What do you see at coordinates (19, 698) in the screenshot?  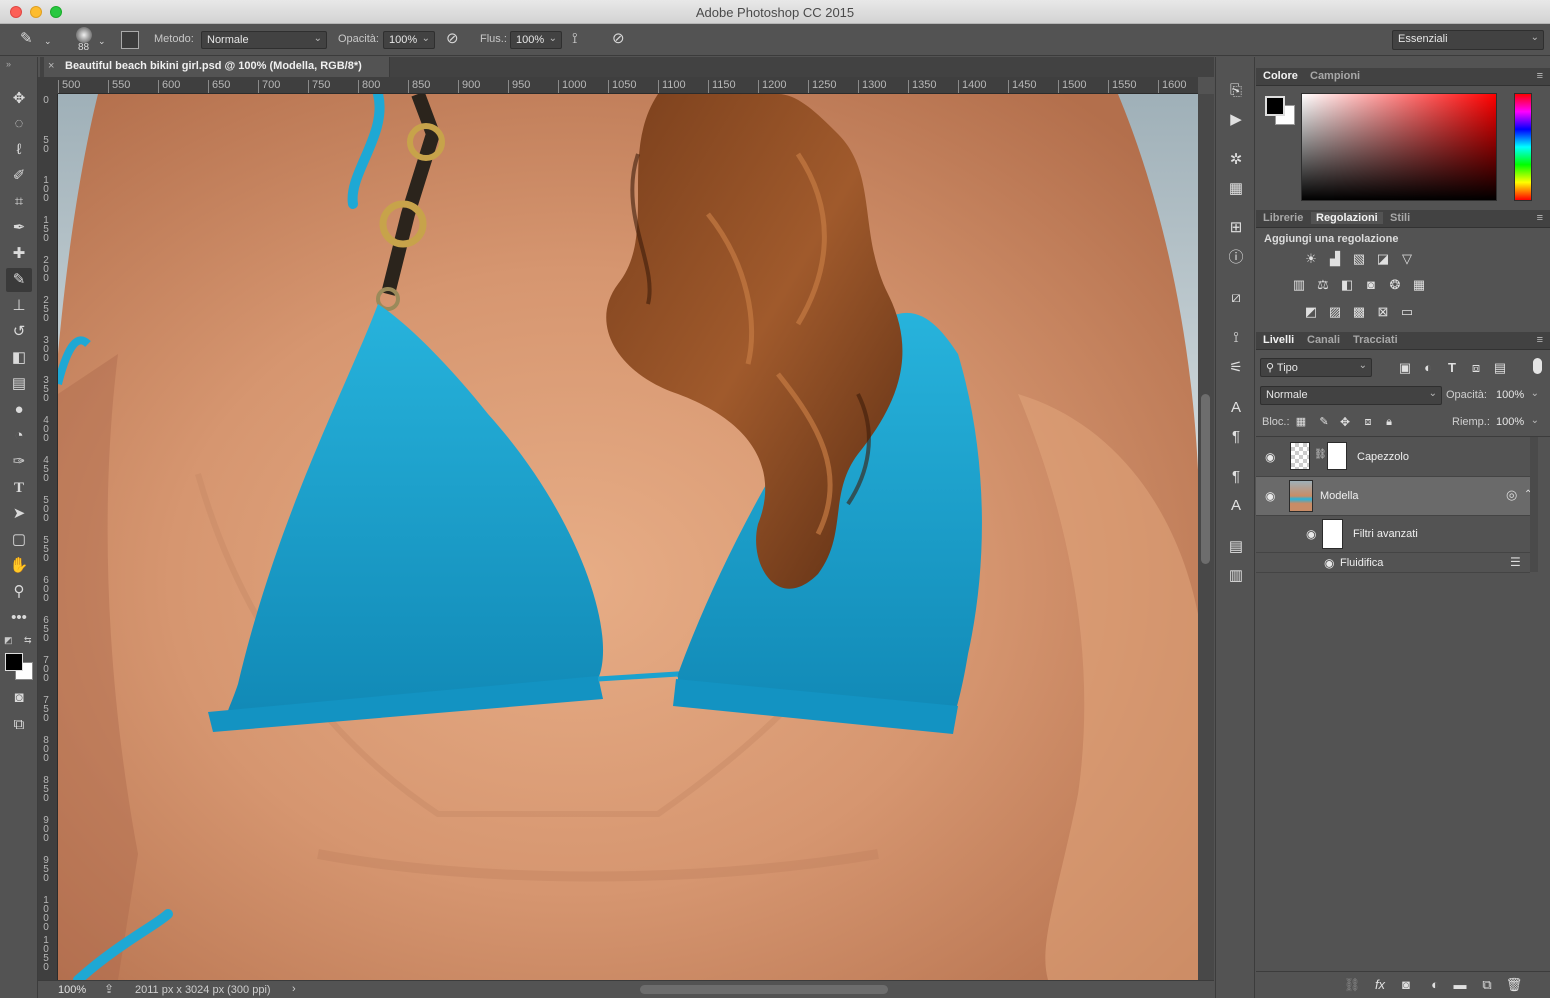 I see `quick-mask-icon: ◙` at bounding box center [19, 698].